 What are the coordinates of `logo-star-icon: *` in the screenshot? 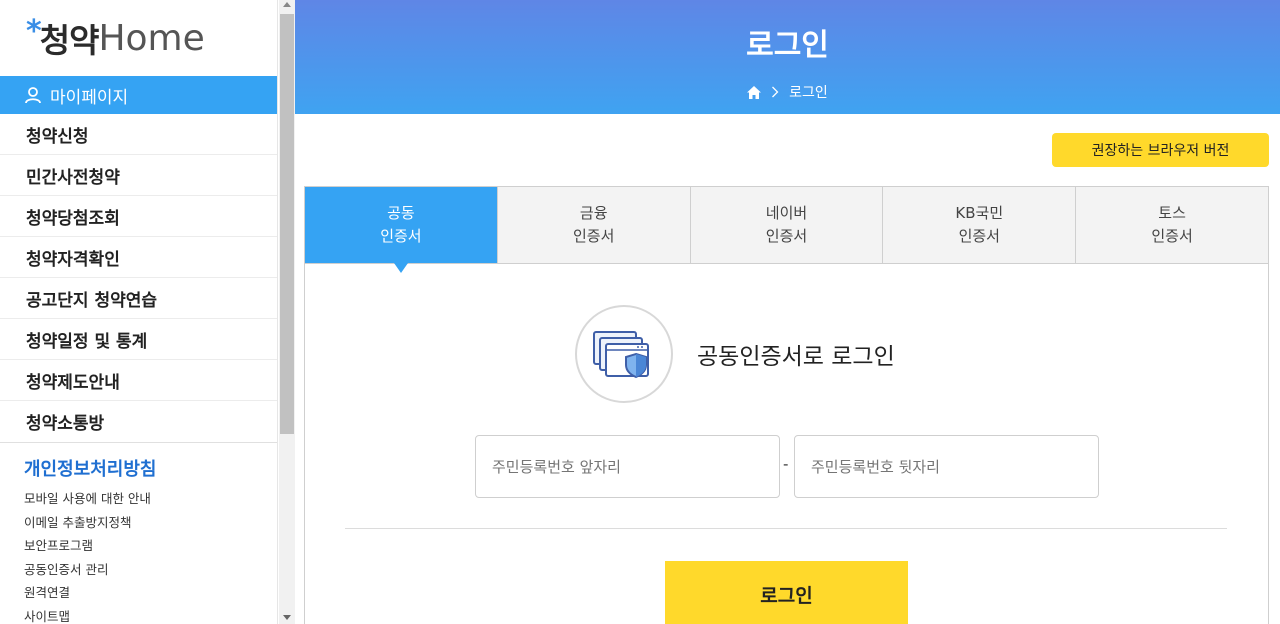 It's located at (34, 31).